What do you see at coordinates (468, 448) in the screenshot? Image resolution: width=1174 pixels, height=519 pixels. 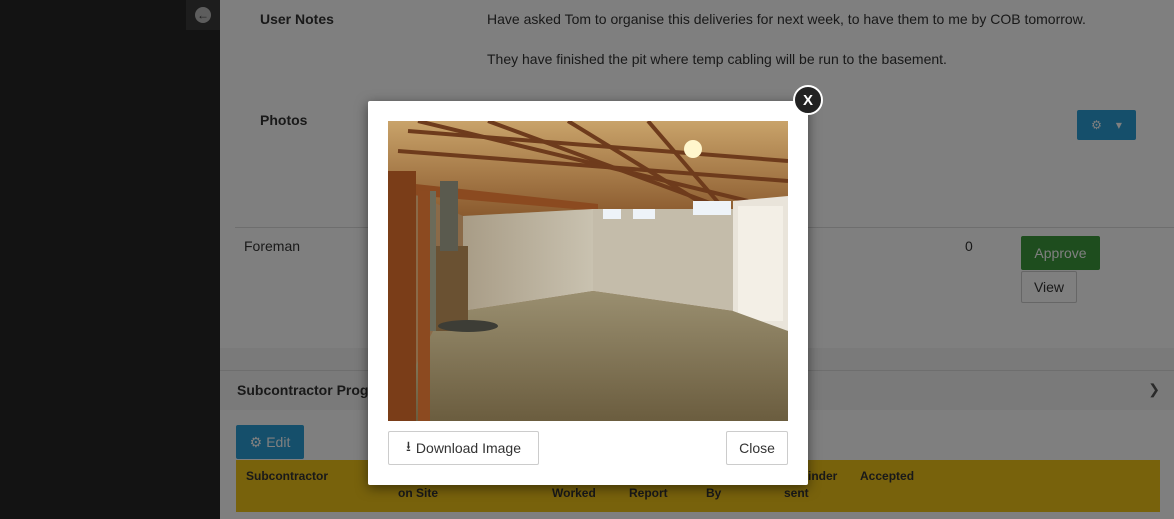 I see `download-image-label: Download Image` at bounding box center [468, 448].